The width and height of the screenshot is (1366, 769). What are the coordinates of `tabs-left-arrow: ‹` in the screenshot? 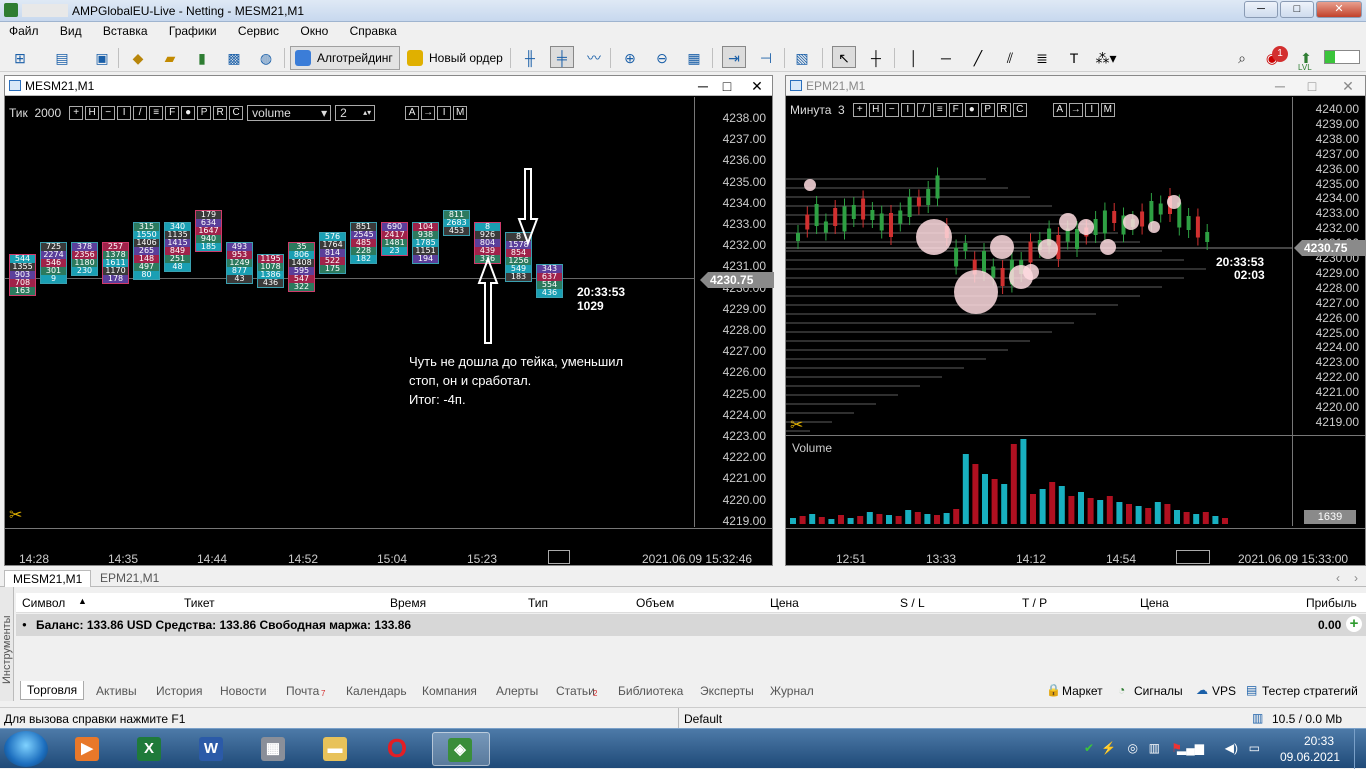 It's located at (1338, 578).